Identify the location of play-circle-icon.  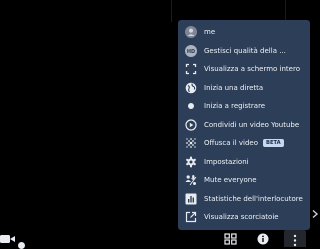
(191, 125).